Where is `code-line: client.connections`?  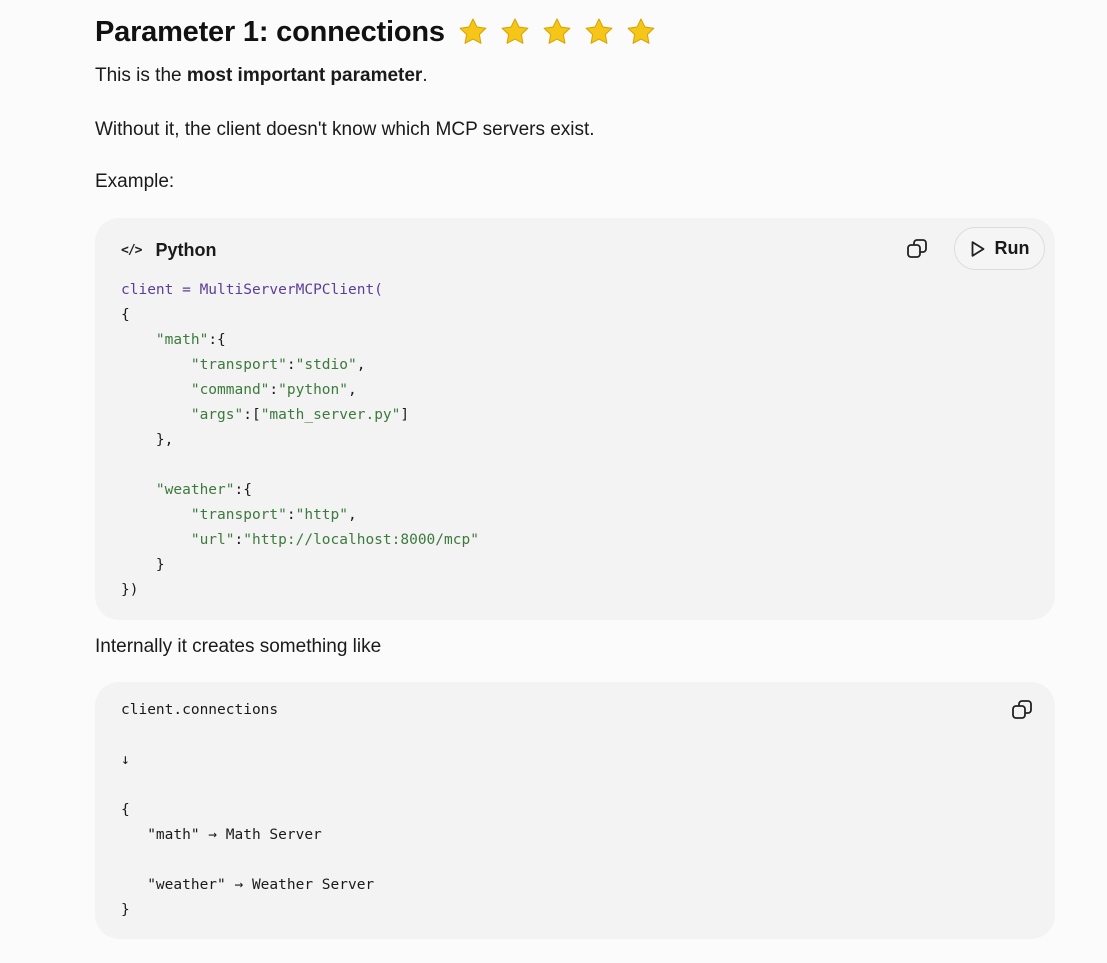 code-line: client.connections is located at coordinates (200, 710).